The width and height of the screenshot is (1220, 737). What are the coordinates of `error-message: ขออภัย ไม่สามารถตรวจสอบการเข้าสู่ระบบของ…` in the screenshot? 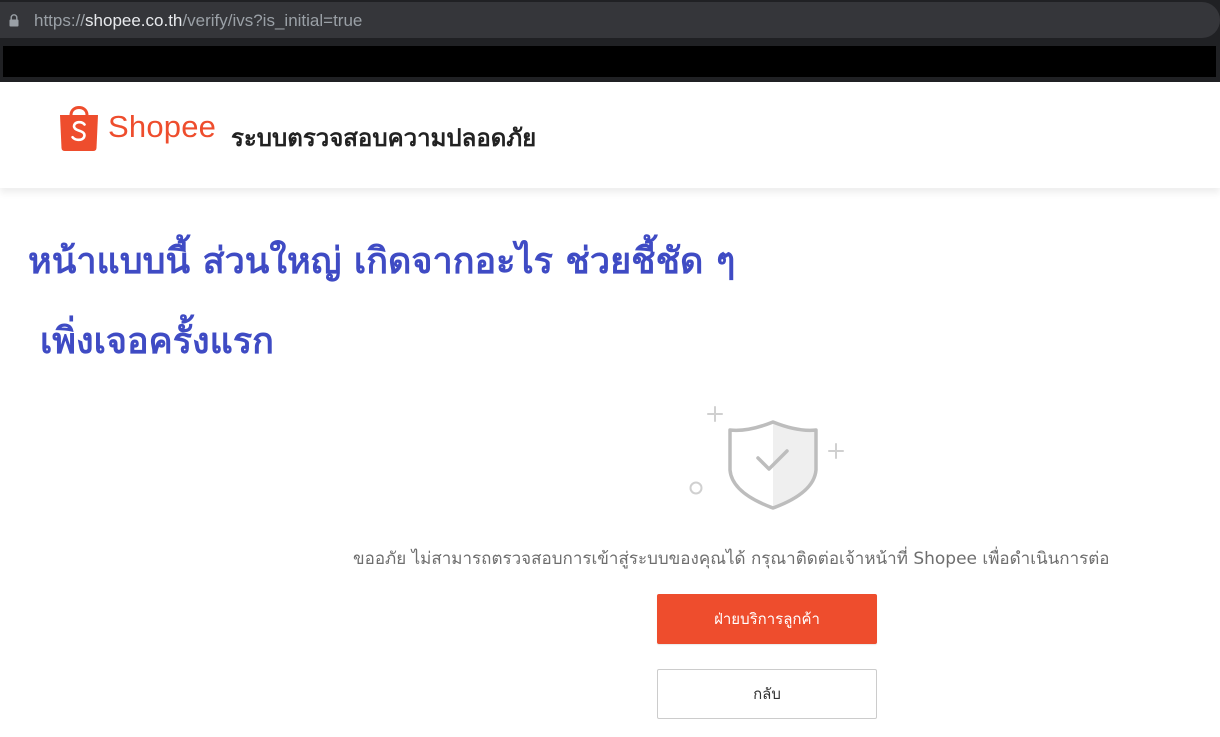 It's located at (731, 559).